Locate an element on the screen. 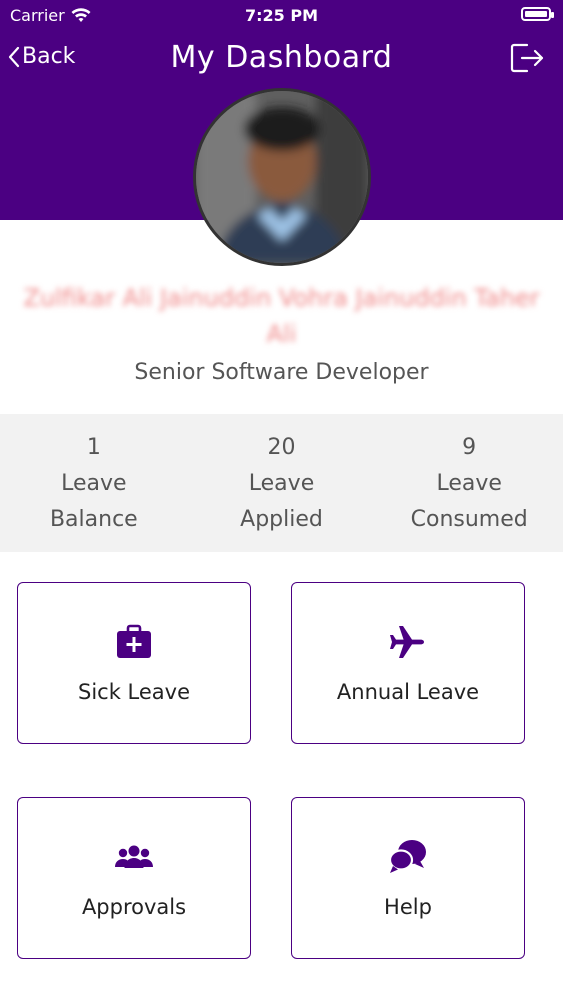  profile-role: Senior Software Developer is located at coordinates (281, 372).